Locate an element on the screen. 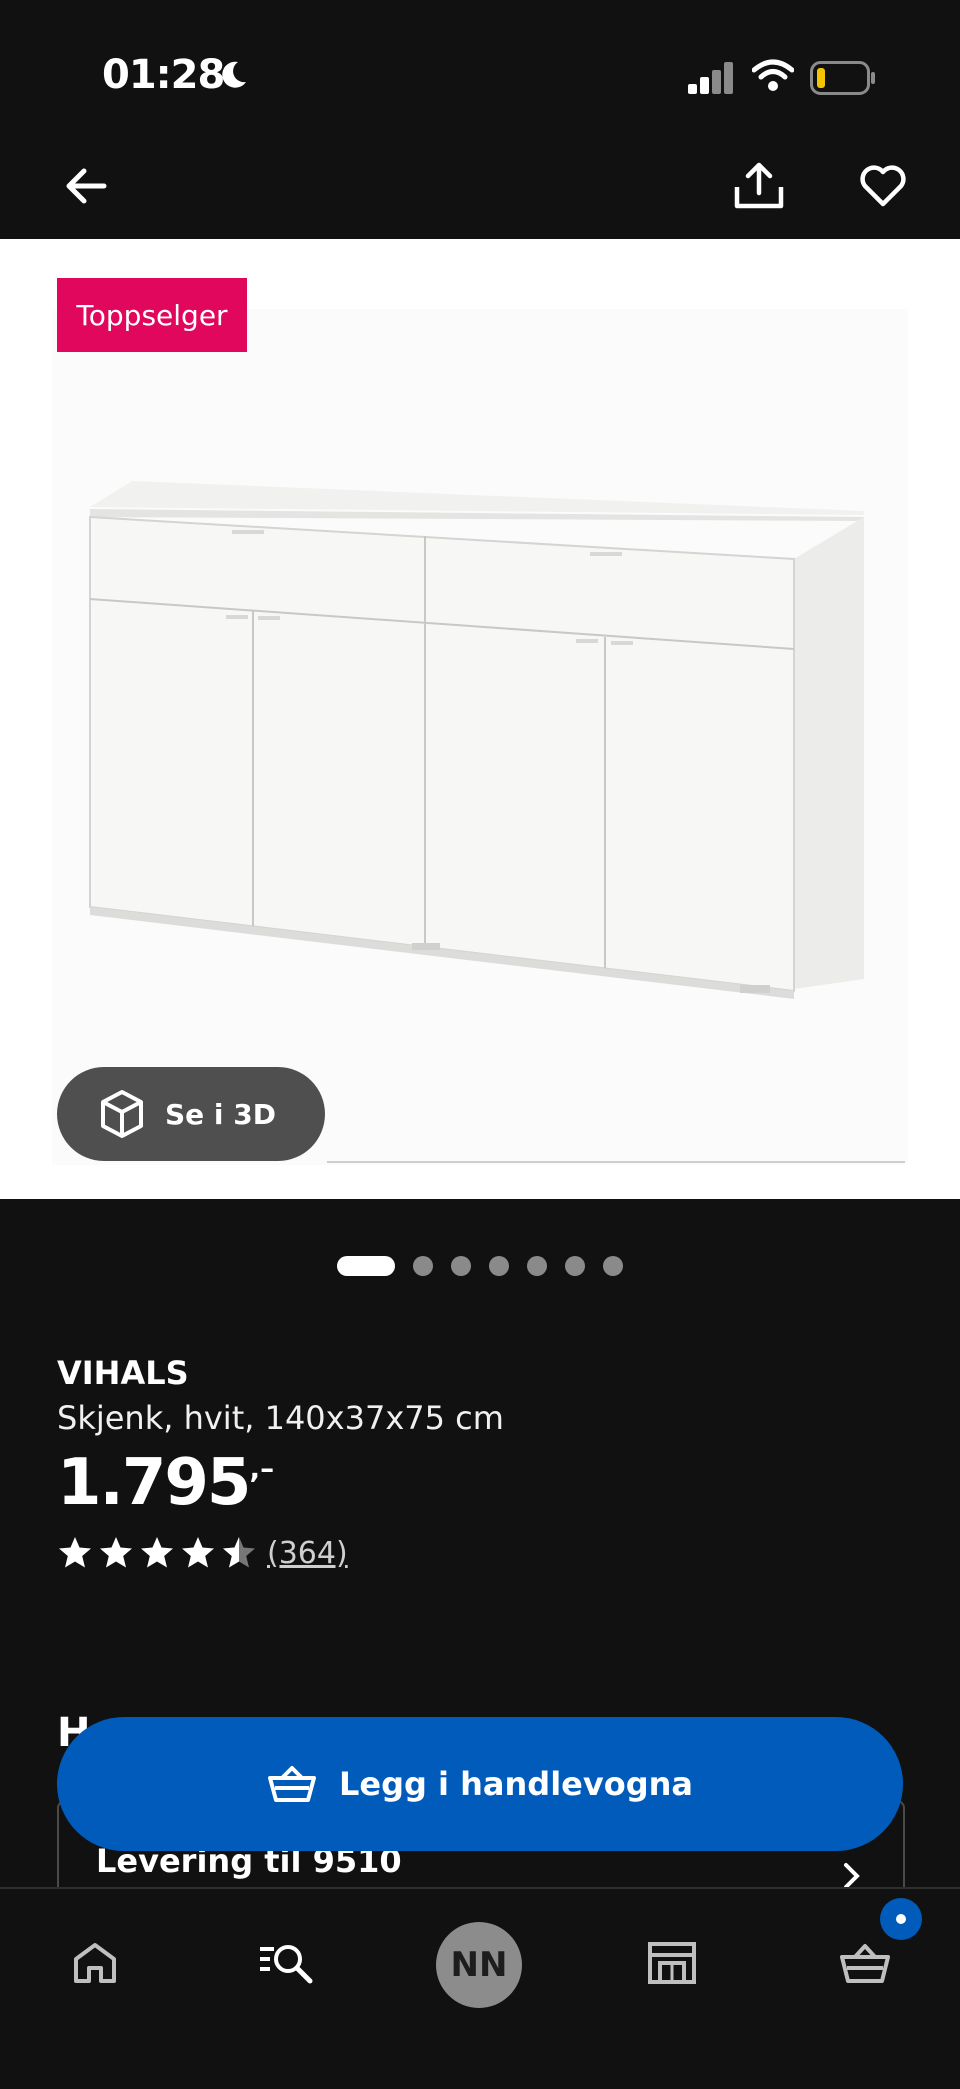 This screenshot has width=960, height=2089. signal-icon is located at coordinates (712, 80).